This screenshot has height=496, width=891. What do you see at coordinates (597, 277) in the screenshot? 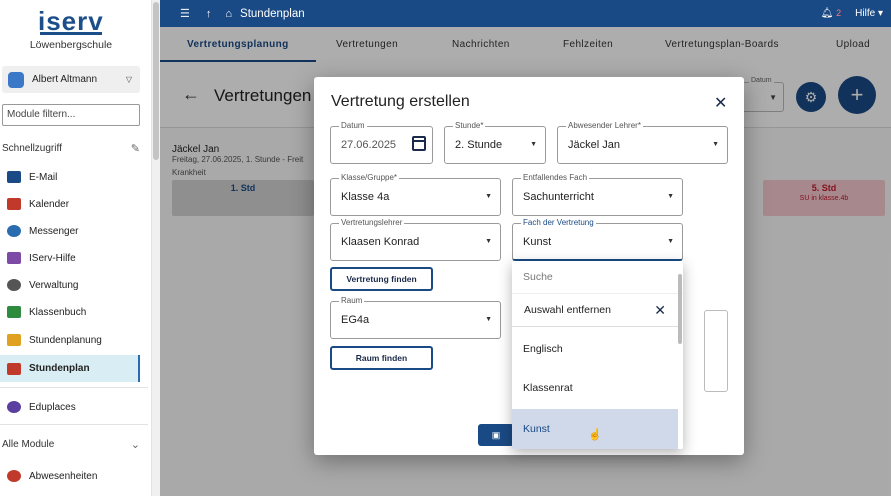
I see `dropdown-search-input: Suche` at bounding box center [597, 277].